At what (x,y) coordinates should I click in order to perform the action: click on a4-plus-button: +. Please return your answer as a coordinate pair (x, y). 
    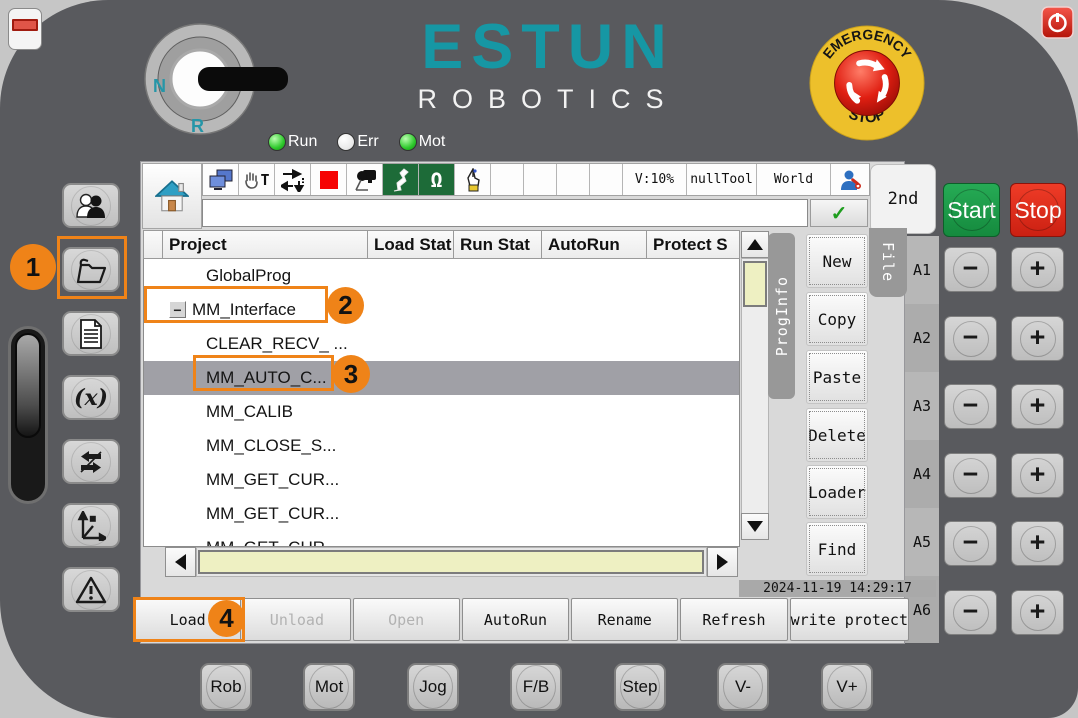
    Looking at the image, I should click on (1037, 475).